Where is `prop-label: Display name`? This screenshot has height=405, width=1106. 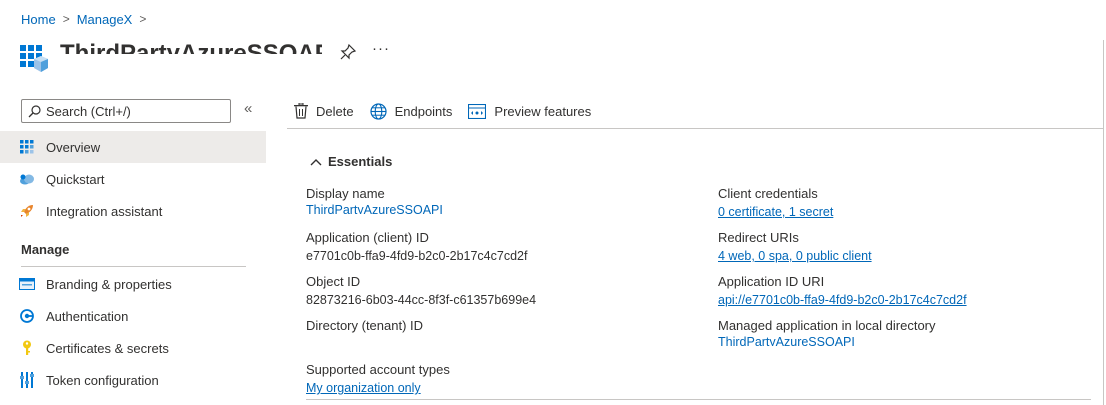
prop-label: Display name is located at coordinates (345, 193).